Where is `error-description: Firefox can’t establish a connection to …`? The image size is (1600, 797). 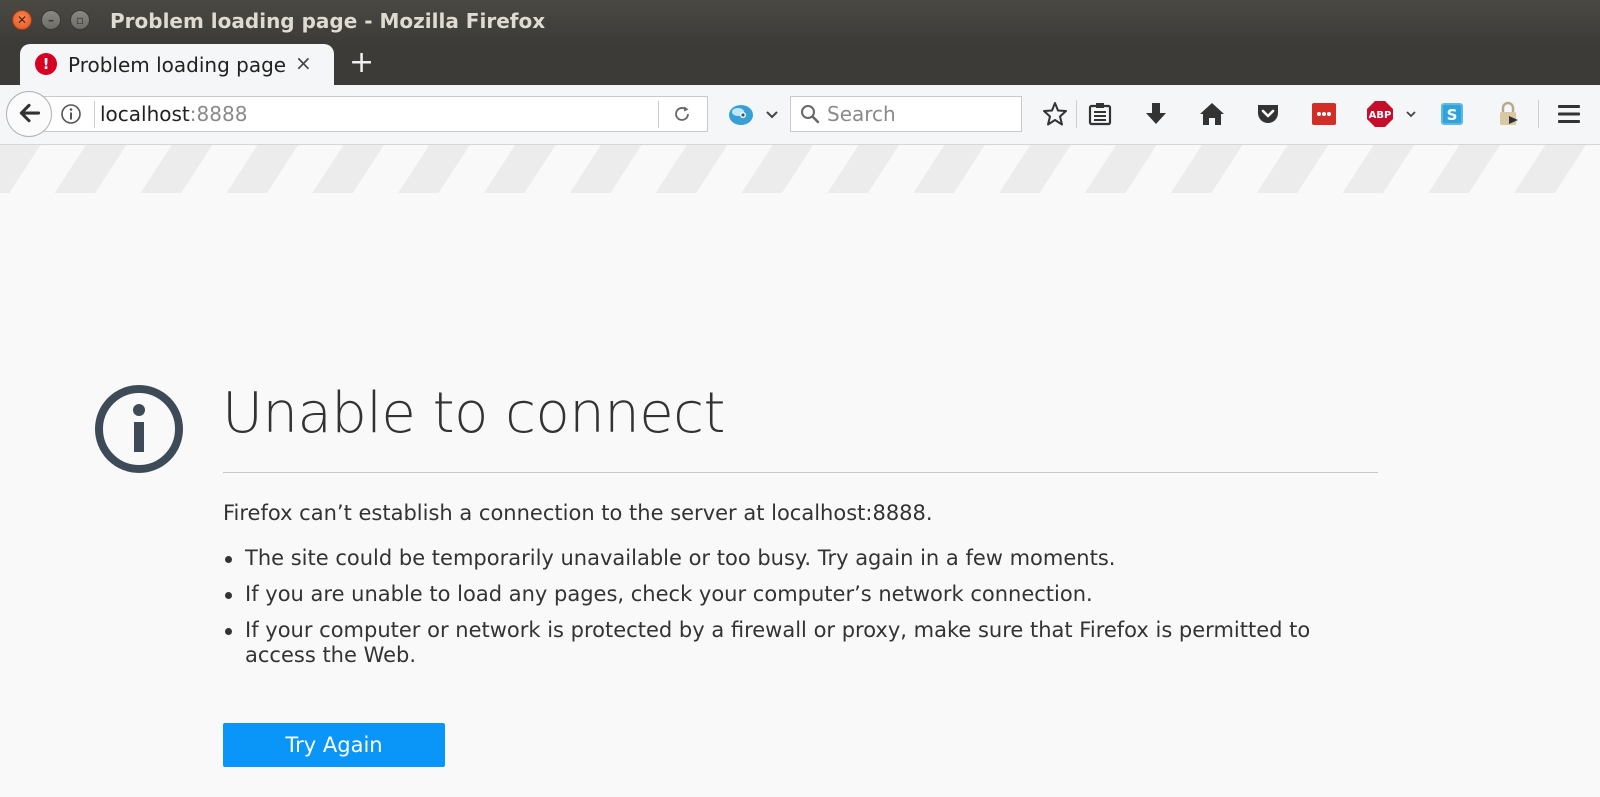
error-description: Firefox can’t establish a connection to … is located at coordinates (578, 513).